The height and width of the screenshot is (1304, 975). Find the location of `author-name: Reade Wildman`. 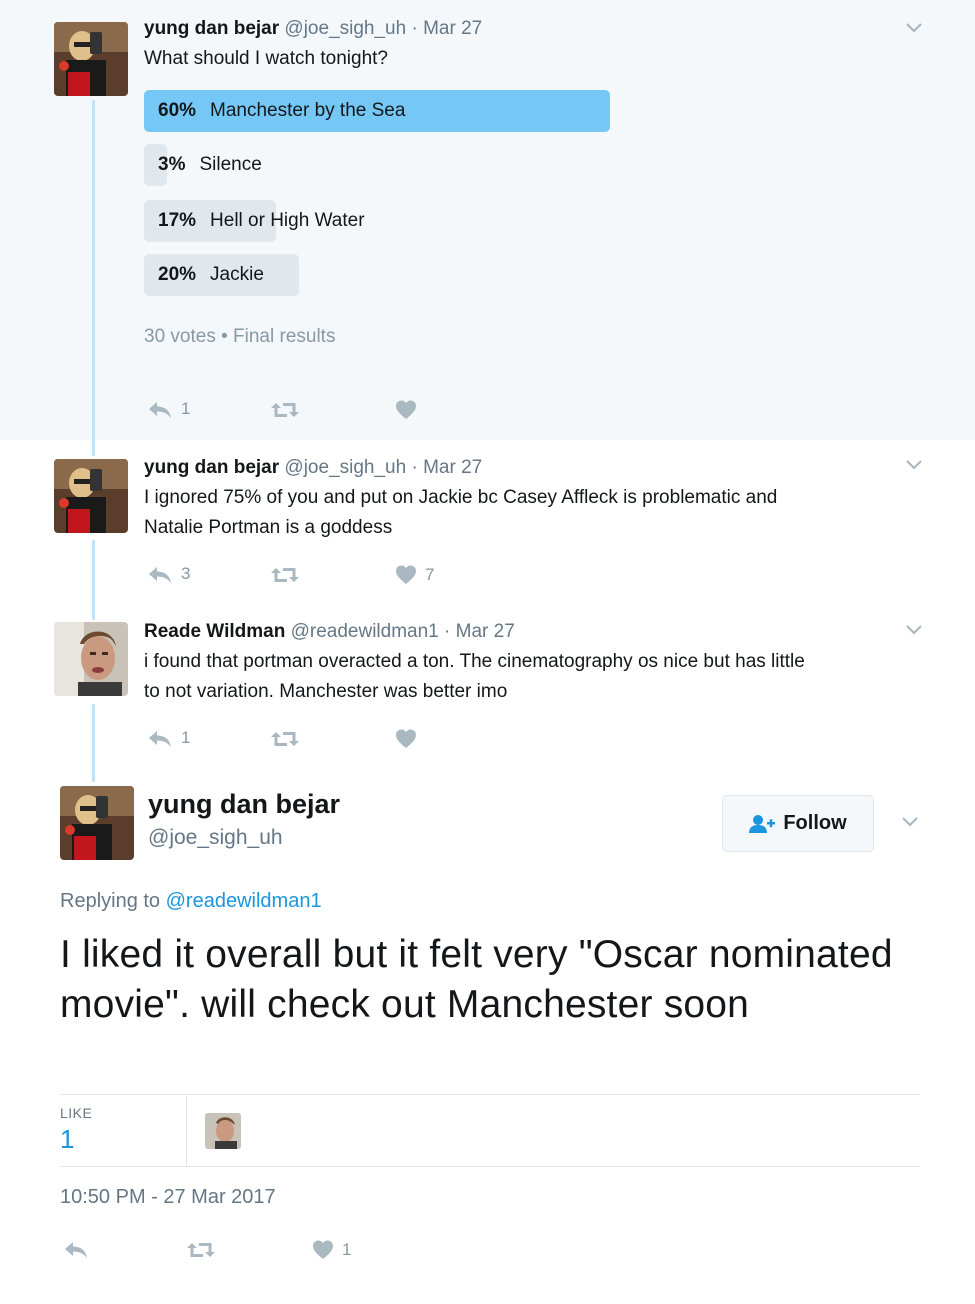

author-name: Reade Wildman is located at coordinates (214, 631).